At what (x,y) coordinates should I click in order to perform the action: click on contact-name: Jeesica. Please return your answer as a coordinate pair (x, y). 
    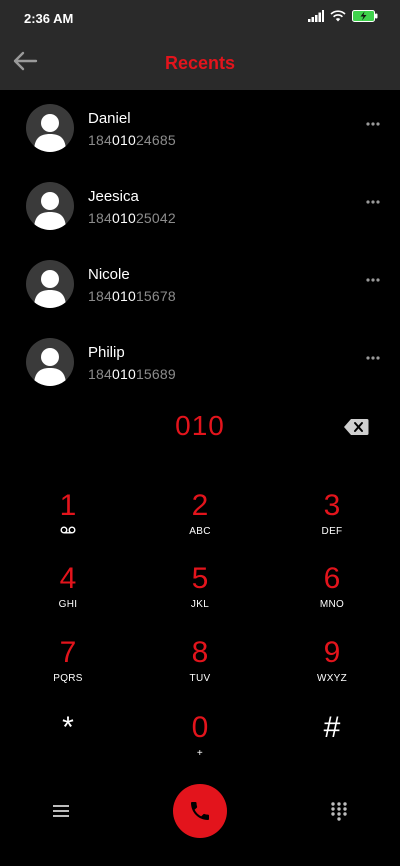
    Looking at the image, I should click on (113, 196).